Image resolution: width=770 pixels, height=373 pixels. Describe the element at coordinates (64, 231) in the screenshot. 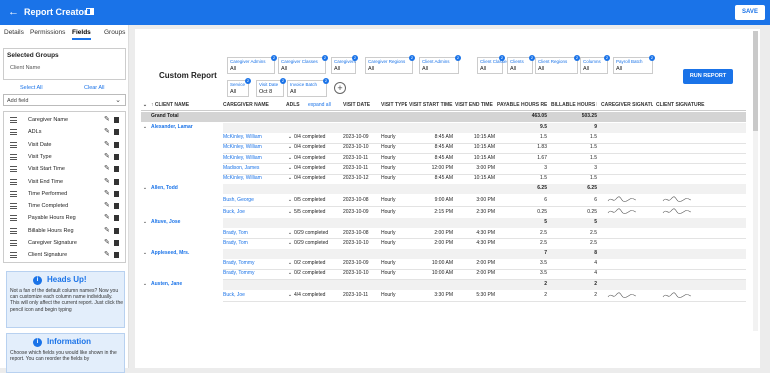

I see `field-row: Billable Hours Reg ✎` at that location.